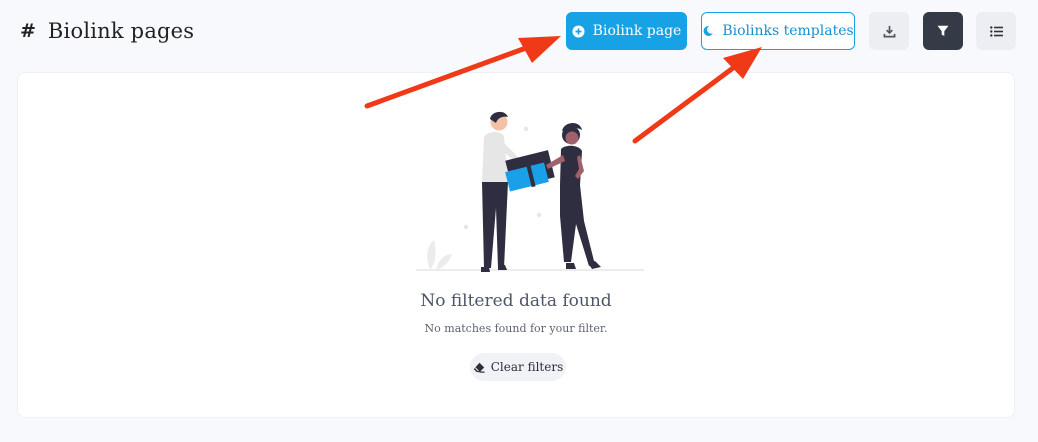 The width and height of the screenshot is (1038, 442). What do you see at coordinates (578, 31) in the screenshot?
I see `plus-circle-icon` at bounding box center [578, 31].